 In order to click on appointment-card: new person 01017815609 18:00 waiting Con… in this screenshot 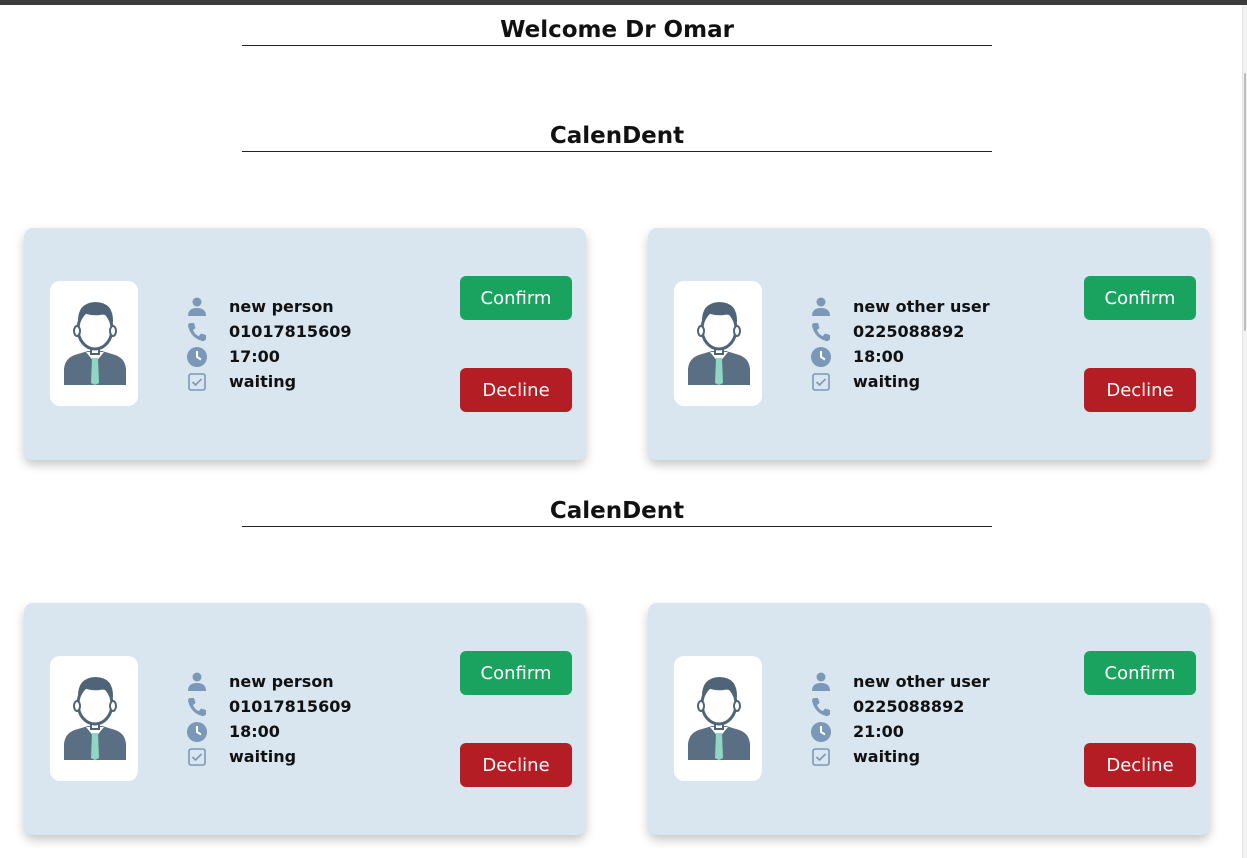, I will do `click(305, 719)`.